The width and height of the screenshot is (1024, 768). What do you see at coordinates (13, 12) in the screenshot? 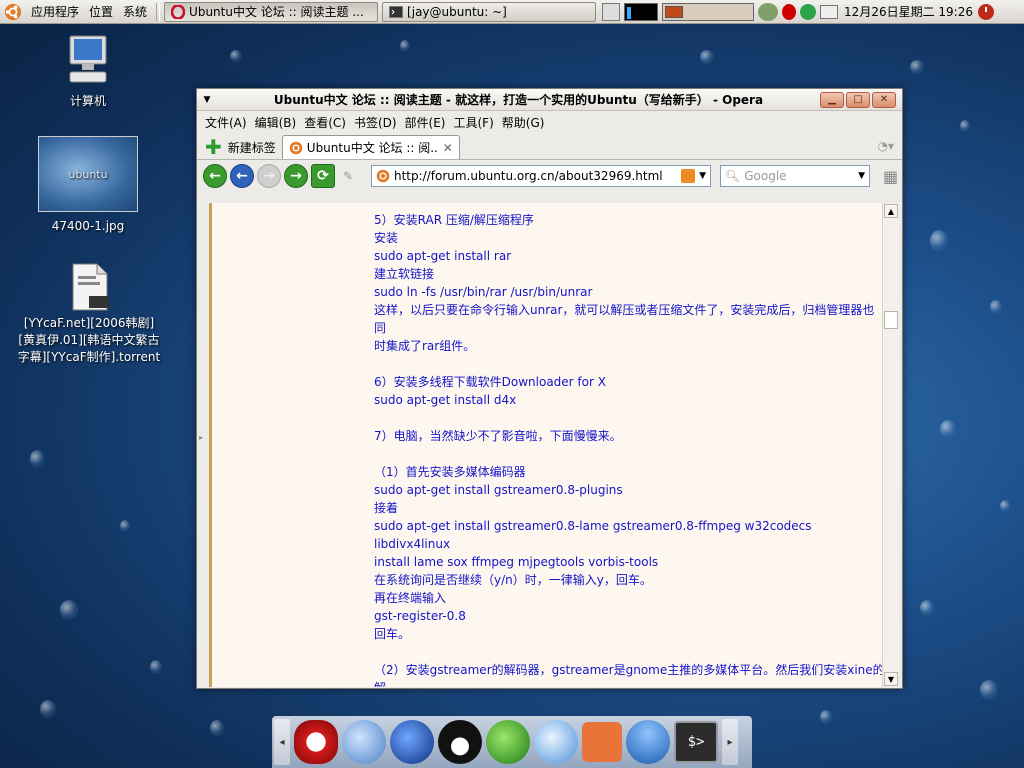
I see `ubuntu-logo-icon` at bounding box center [13, 12].